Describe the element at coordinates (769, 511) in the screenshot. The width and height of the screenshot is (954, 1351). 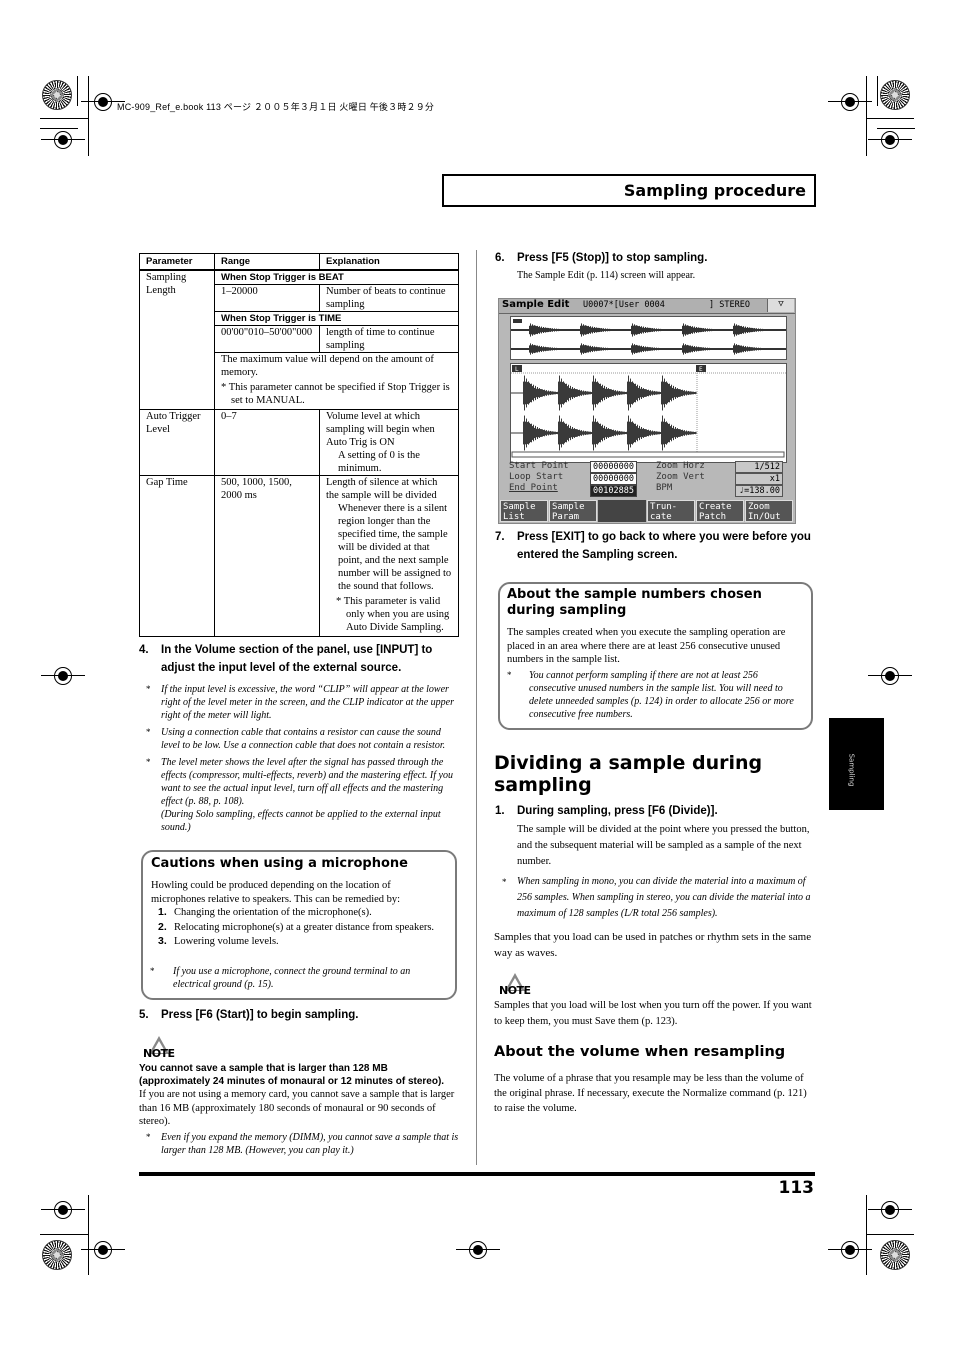
I see `f6-zoom-button: Zoom In/Out` at that location.